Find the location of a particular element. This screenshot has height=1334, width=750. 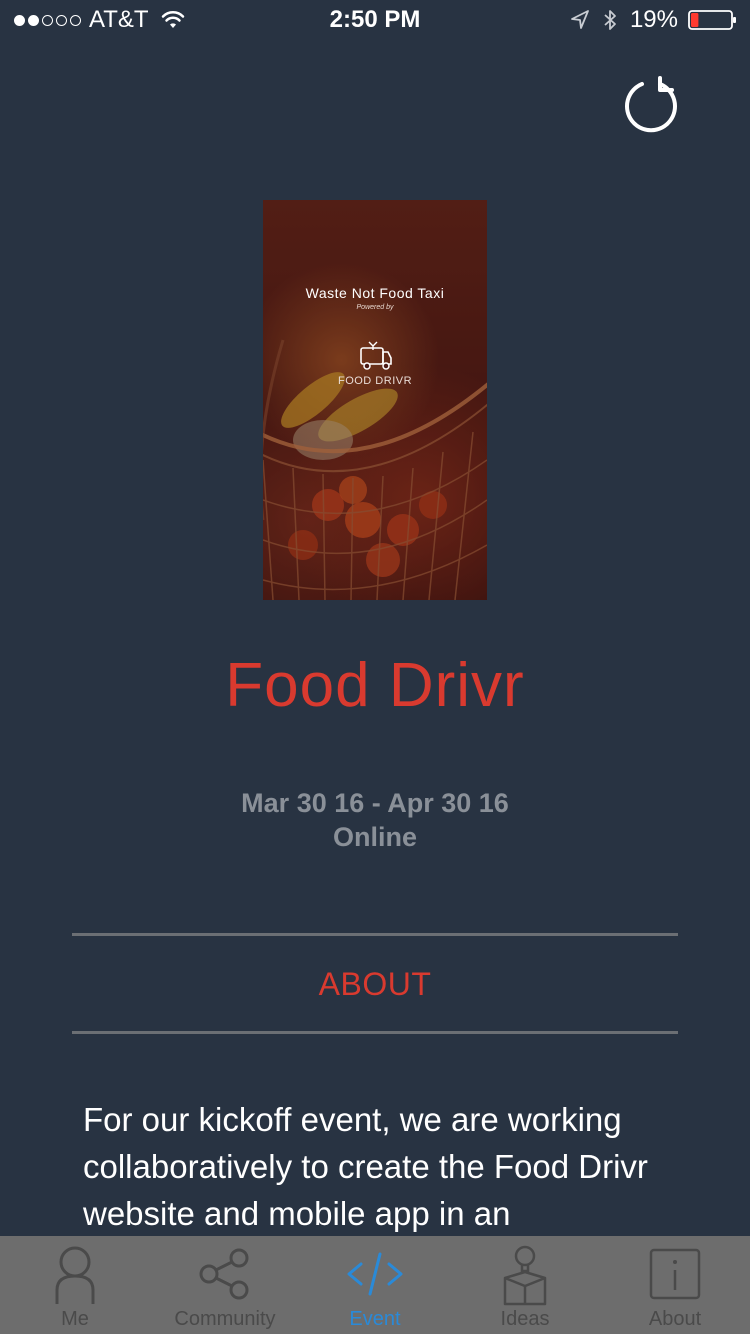

divider-bottom is located at coordinates (375, 1032).